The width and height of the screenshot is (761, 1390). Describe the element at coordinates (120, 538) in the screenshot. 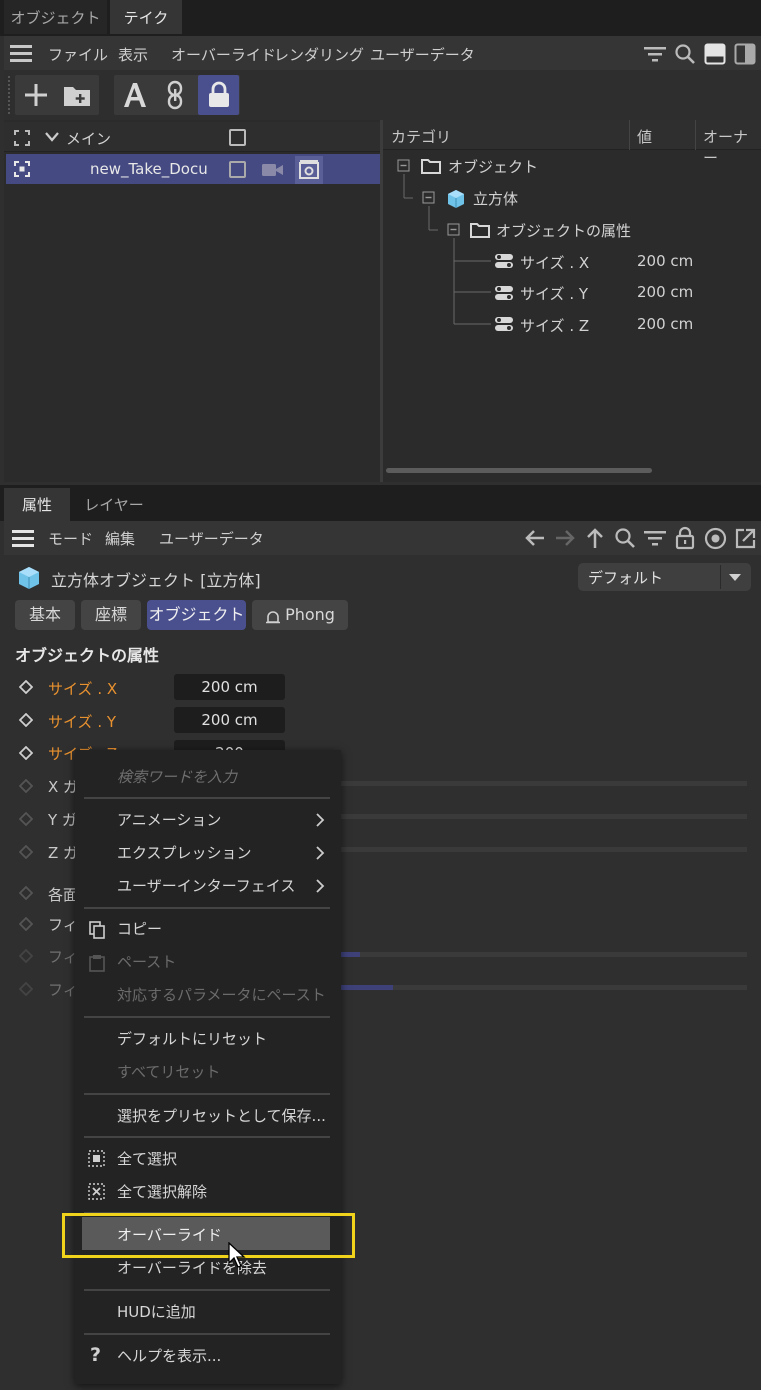

I see `menu-edit: 編集` at that location.